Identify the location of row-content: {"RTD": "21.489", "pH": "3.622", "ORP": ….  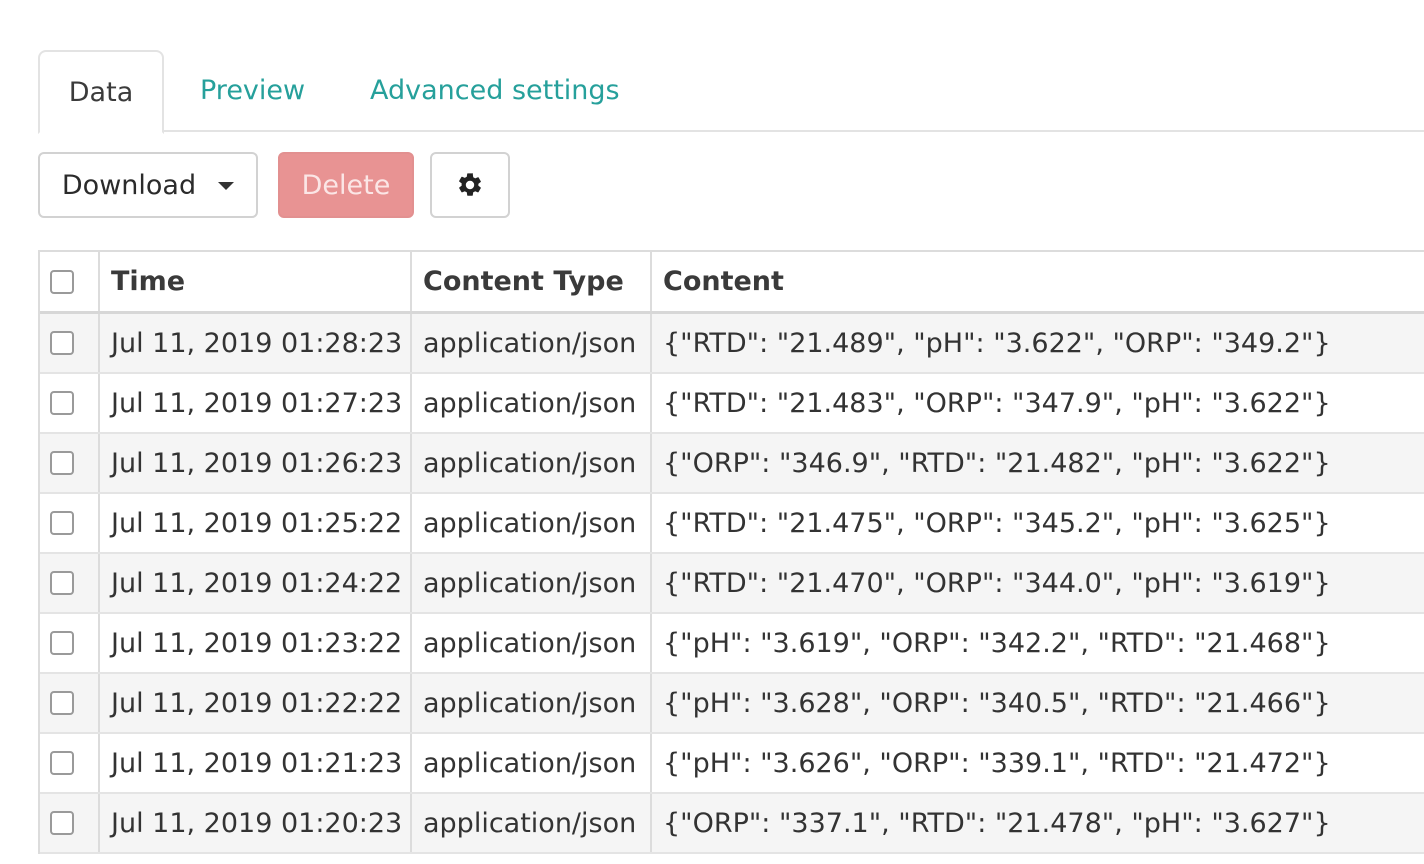
(997, 343).